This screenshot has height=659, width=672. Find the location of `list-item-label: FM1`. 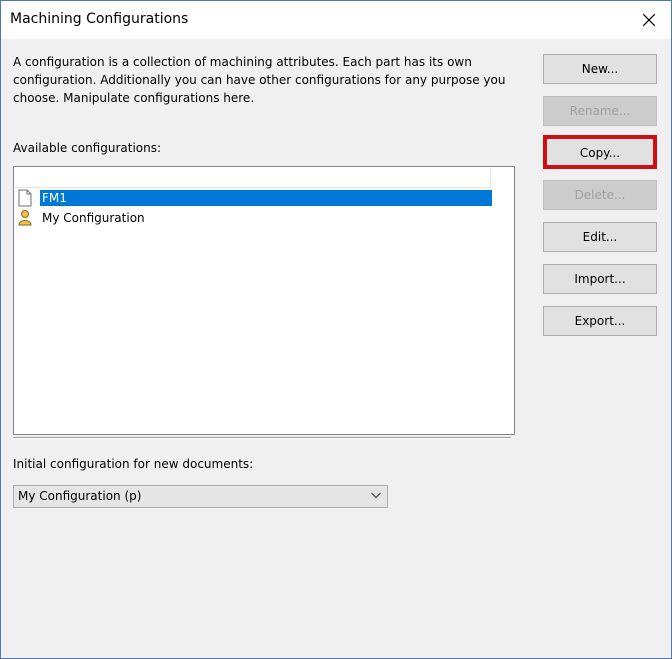

list-item-label: FM1 is located at coordinates (266, 198).